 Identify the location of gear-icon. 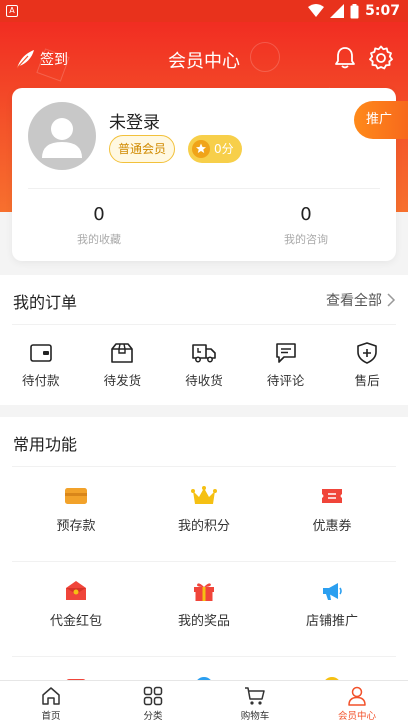
(381, 57).